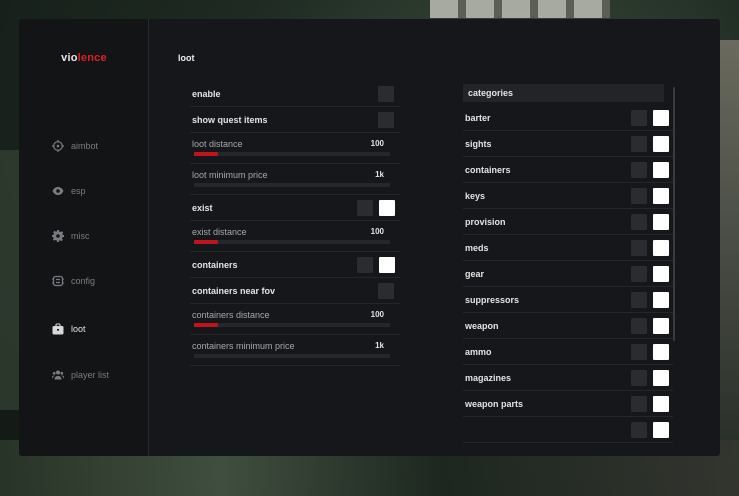 The image size is (739, 496). I want to click on setting-label: containers, so click(215, 264).